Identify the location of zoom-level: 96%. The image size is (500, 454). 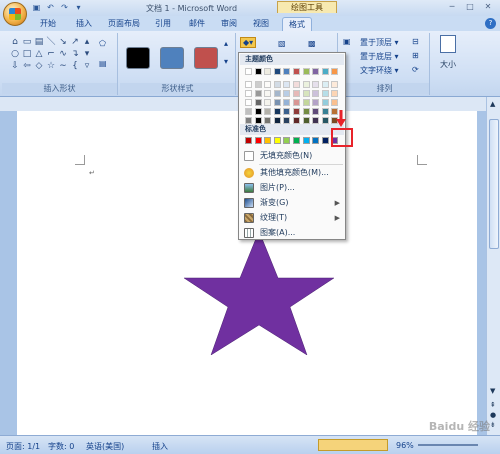
(405, 445).